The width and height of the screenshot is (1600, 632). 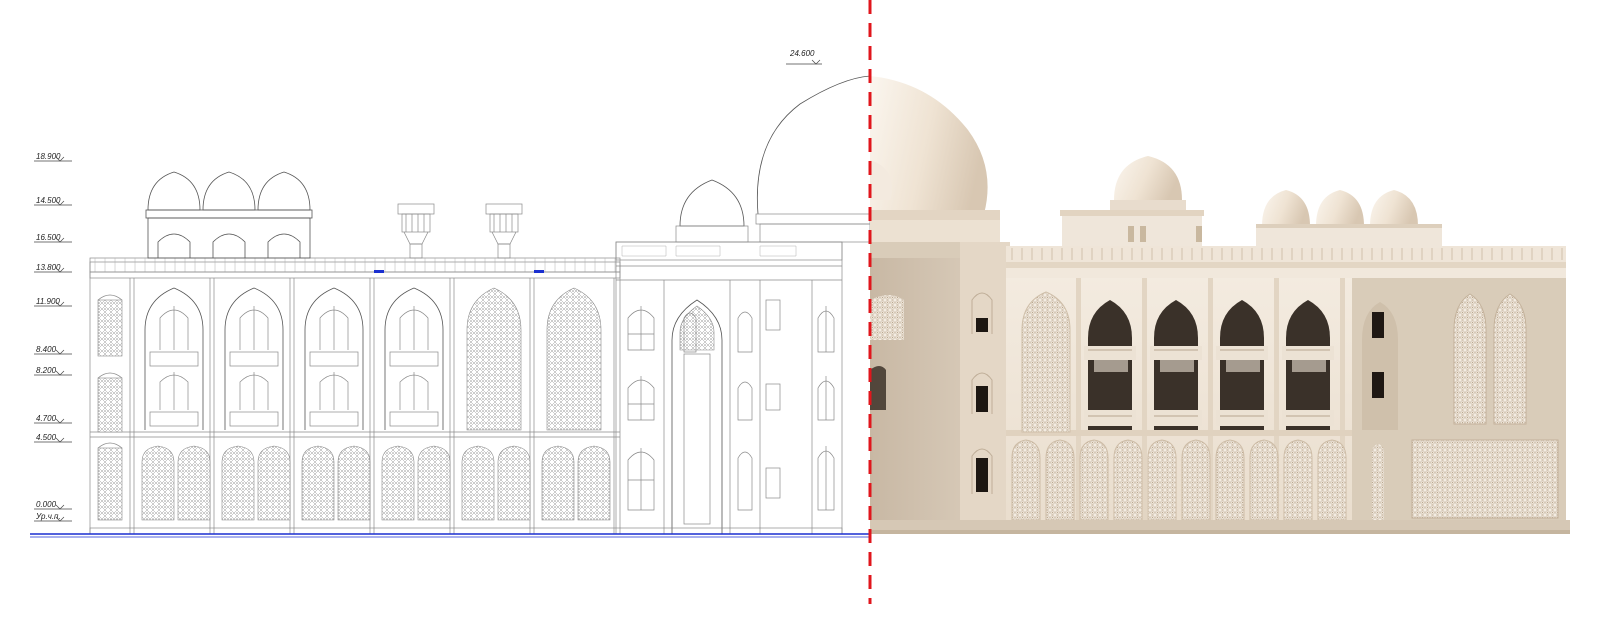 I want to click on level-marker: 11.900, so click(x=53, y=302).